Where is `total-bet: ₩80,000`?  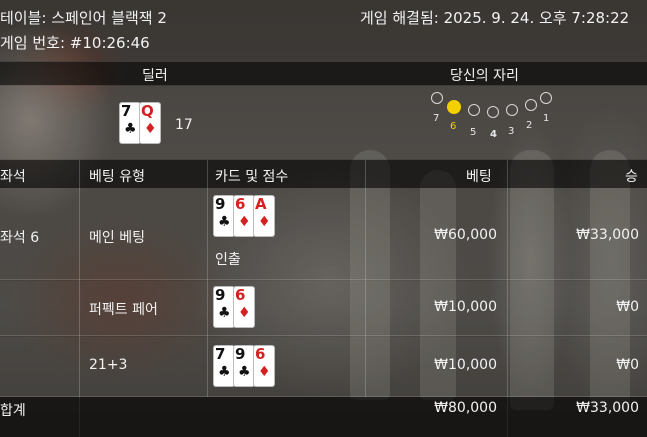 total-bet: ₩80,000 is located at coordinates (465, 408).